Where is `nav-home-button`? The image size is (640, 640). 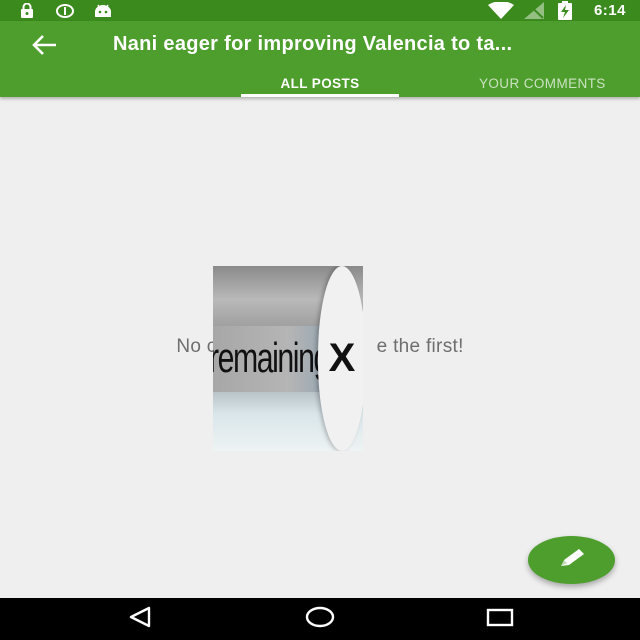 nav-home-button is located at coordinates (320, 619).